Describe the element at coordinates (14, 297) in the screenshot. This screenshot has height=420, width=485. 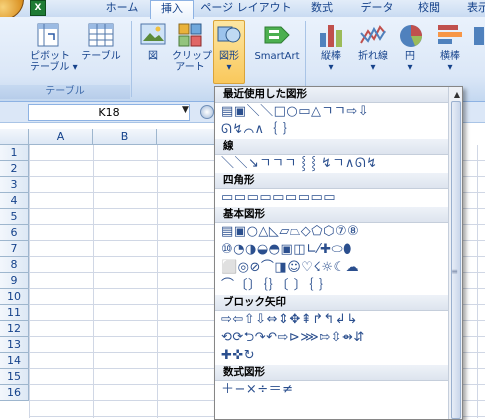
I see `row-header: 10` at that location.